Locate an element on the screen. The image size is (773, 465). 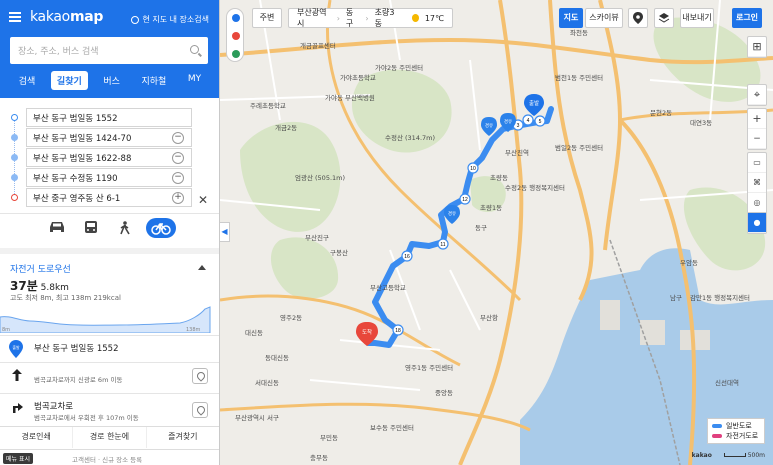
tab-4: MY is located at coordinates (194, 80).